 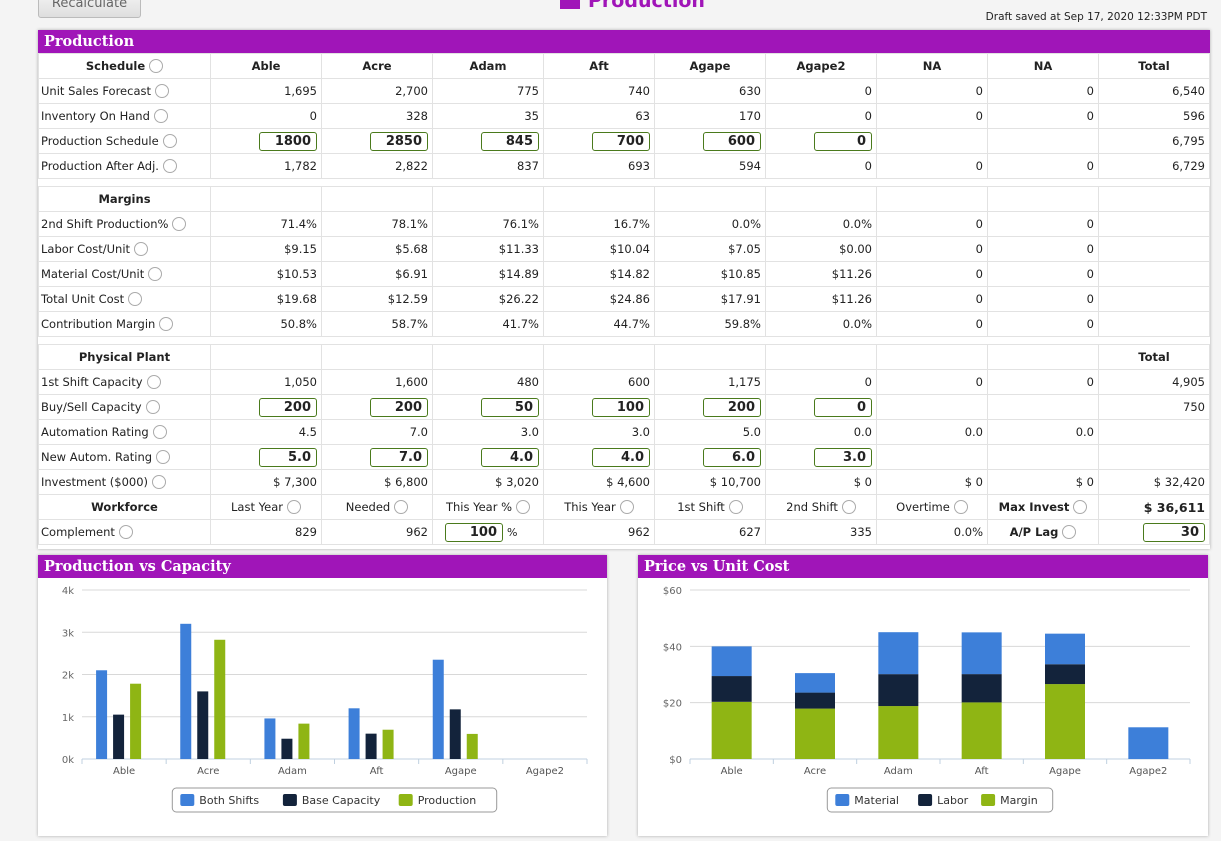 What do you see at coordinates (599, 224) in the screenshot?
I see `table-cell: 16.7%` at bounding box center [599, 224].